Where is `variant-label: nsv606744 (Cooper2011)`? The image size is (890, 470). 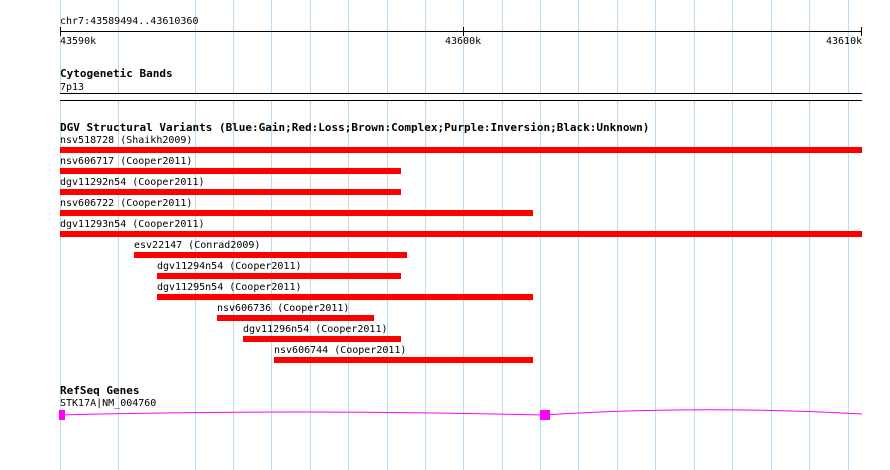 variant-label: nsv606744 (Cooper2011) is located at coordinates (340, 350).